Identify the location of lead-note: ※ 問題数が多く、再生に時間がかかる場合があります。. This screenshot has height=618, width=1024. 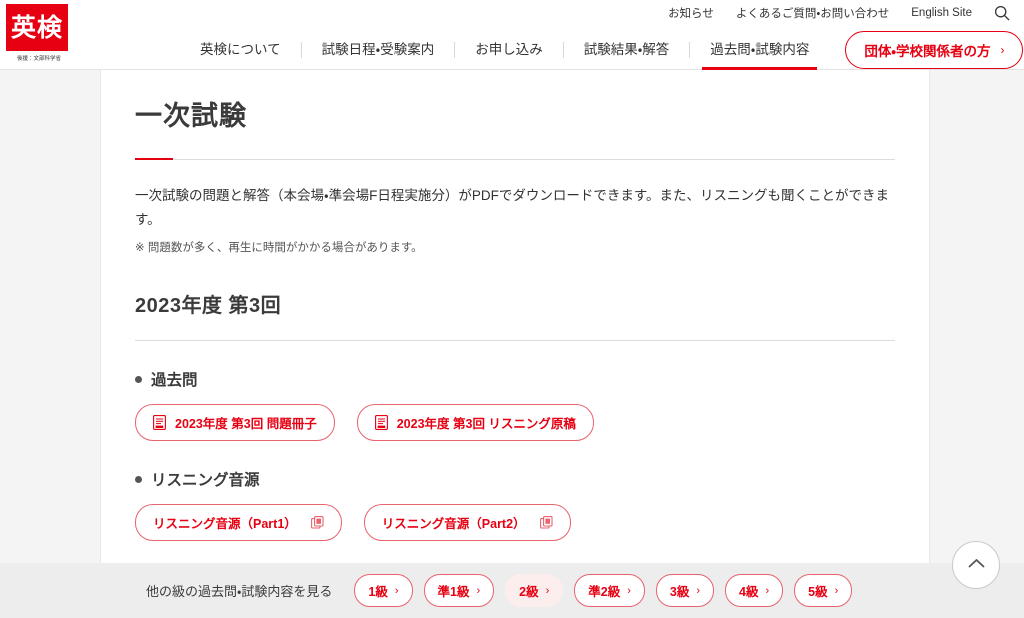
(279, 248).